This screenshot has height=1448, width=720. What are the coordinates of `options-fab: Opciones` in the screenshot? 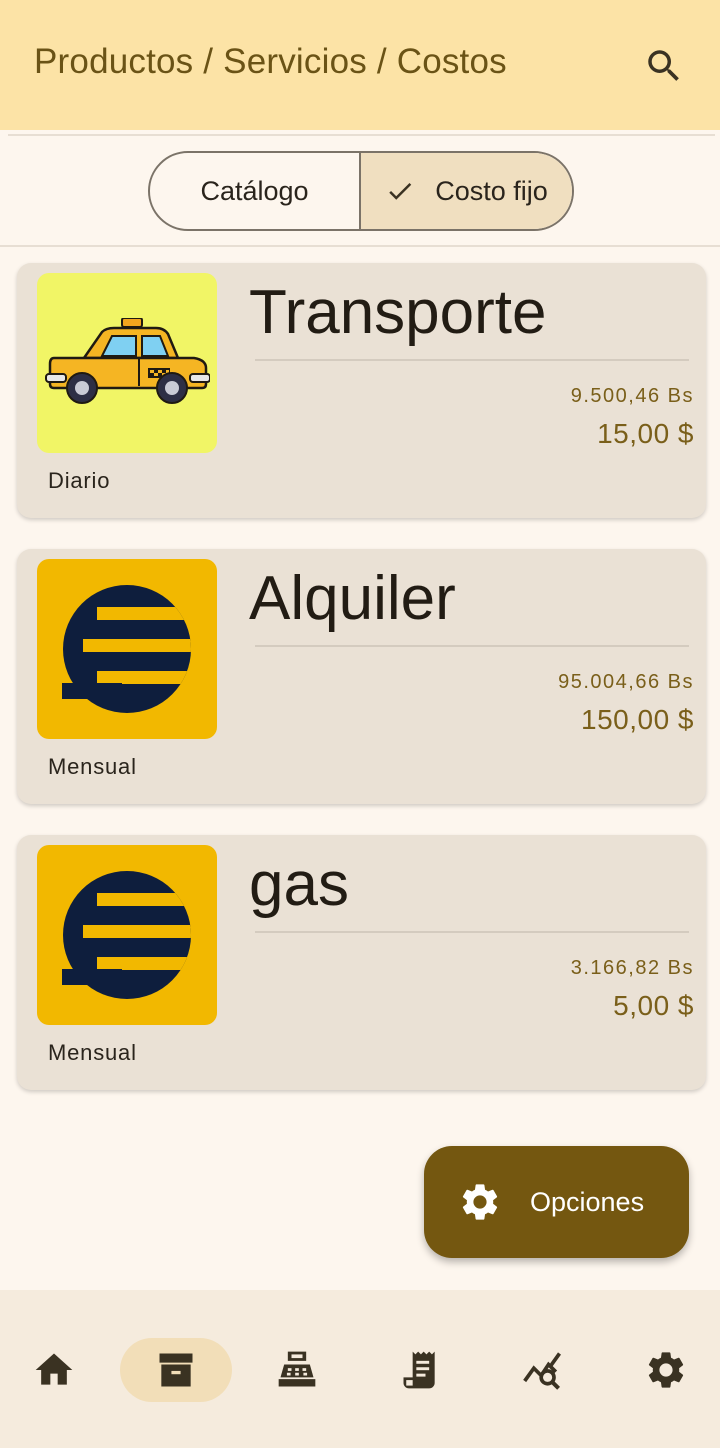 It's located at (556, 1202).